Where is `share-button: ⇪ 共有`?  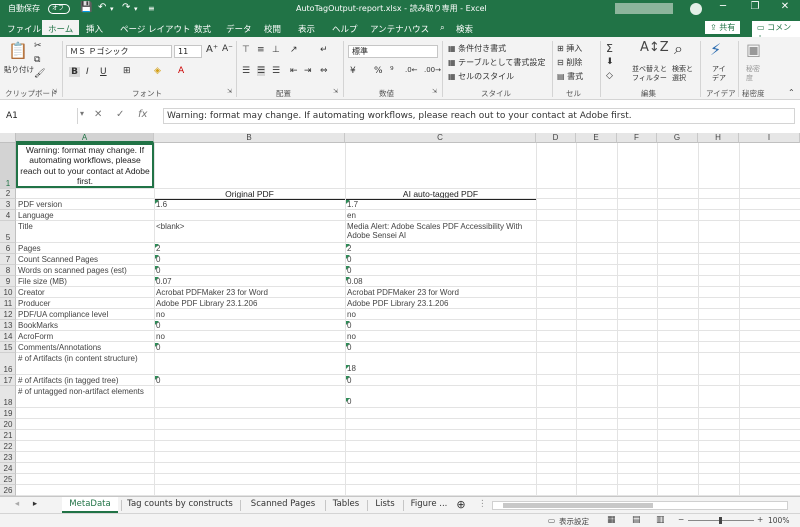 share-button: ⇪ 共有 is located at coordinates (723, 27).